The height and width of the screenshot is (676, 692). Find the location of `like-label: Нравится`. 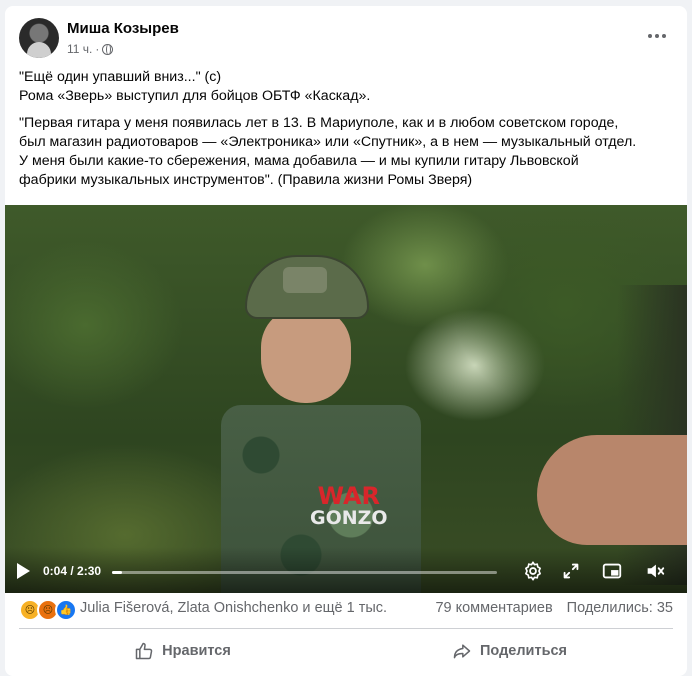

like-label: Нравится is located at coordinates (196, 651).